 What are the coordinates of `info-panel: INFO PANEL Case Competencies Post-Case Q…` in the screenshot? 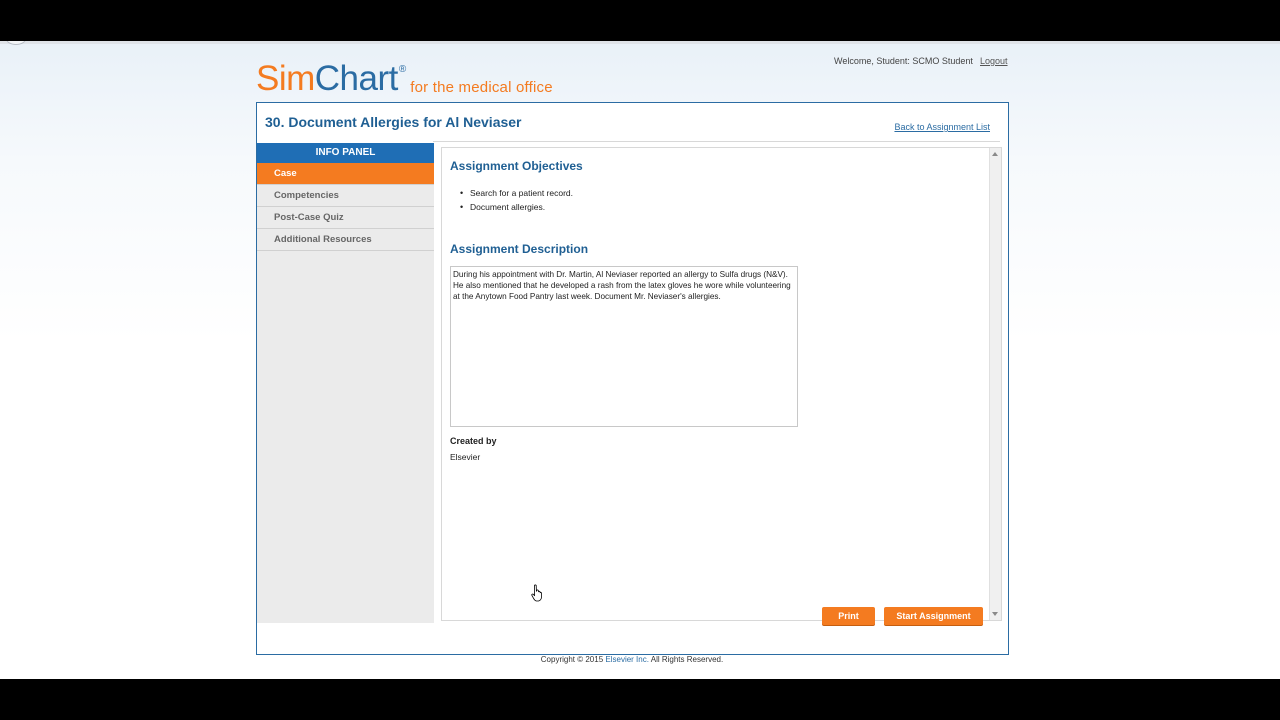 It's located at (345, 383).